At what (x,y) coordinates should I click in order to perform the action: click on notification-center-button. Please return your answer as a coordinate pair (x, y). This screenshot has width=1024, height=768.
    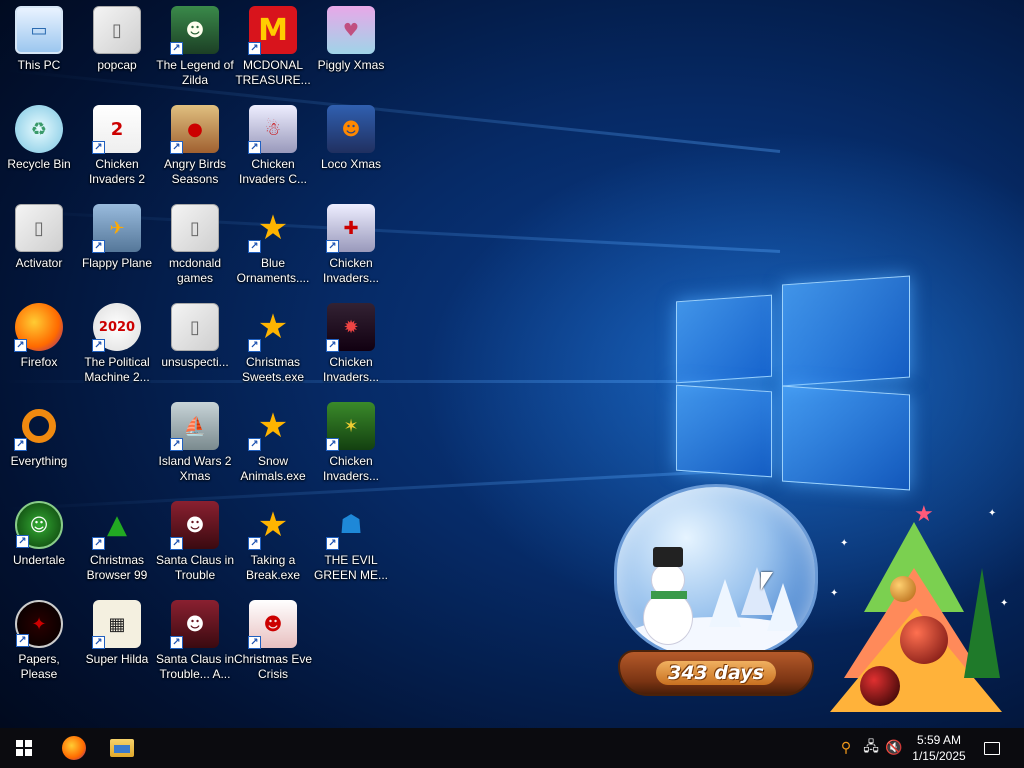
    Looking at the image, I should click on (992, 748).